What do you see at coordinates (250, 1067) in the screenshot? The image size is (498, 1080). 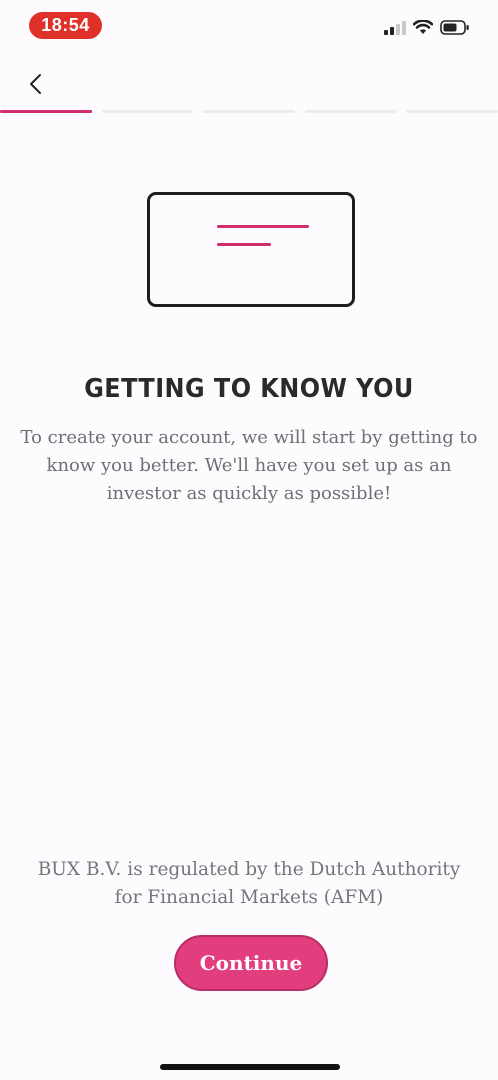 I see `home-indicator` at bounding box center [250, 1067].